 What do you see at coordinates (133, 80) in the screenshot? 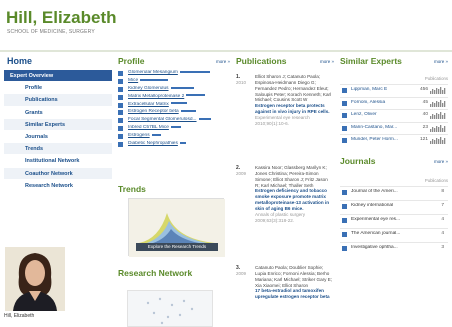
I see `concept-label: Mice` at bounding box center [133, 80].